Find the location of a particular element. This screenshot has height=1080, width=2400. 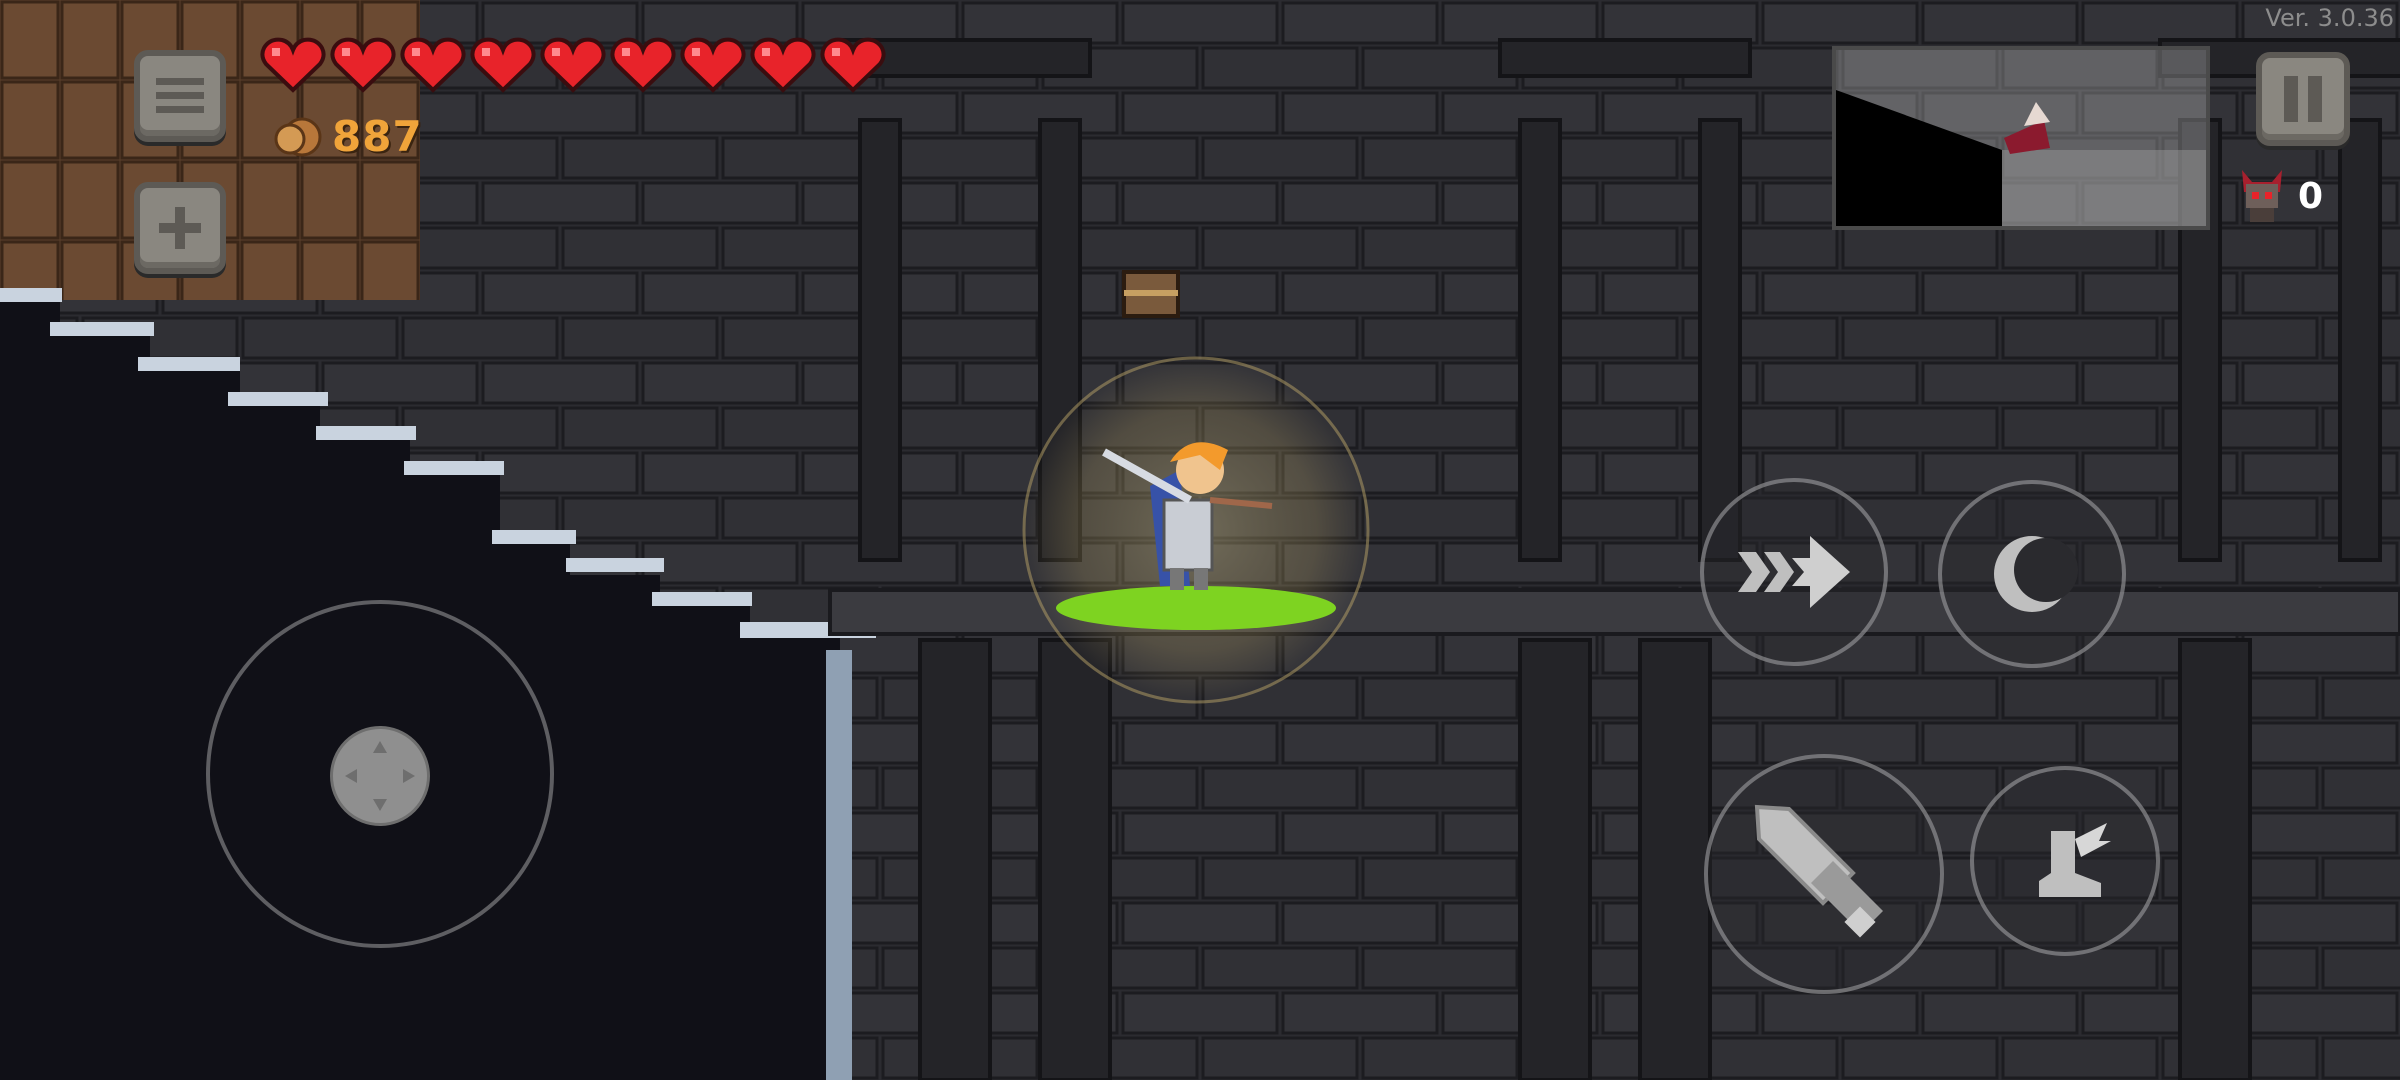

add-button is located at coordinates (180, 228).